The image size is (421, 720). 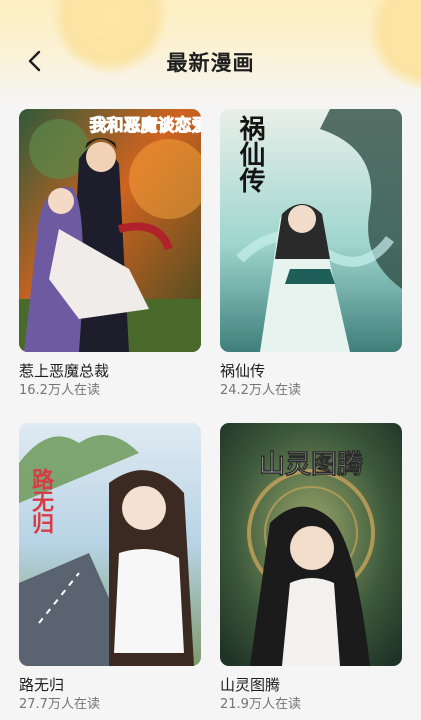 I want to click on comic-cover-art: 我和恶魔谈恋爱, so click(x=110, y=230).